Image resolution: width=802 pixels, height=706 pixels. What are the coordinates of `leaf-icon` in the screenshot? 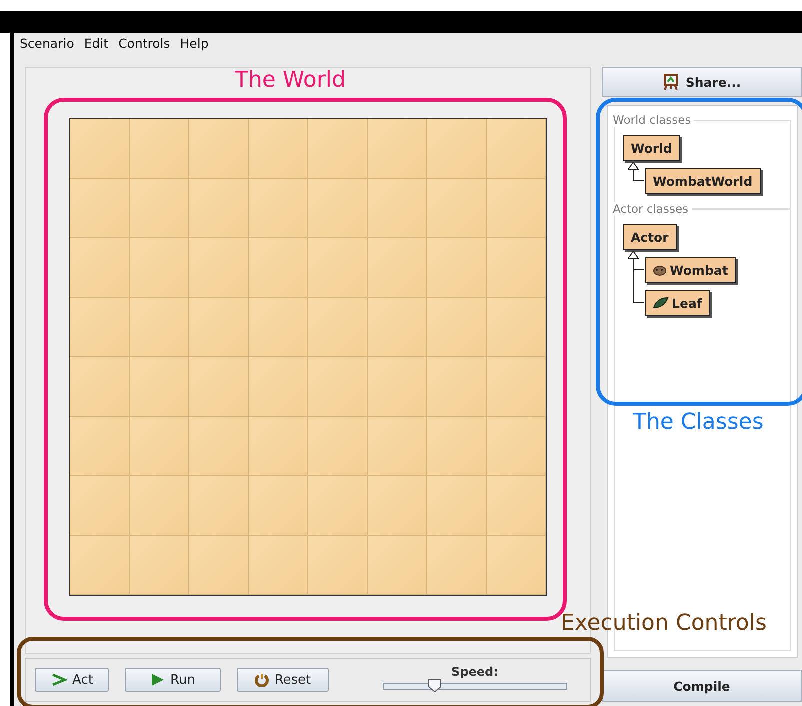 It's located at (661, 303).